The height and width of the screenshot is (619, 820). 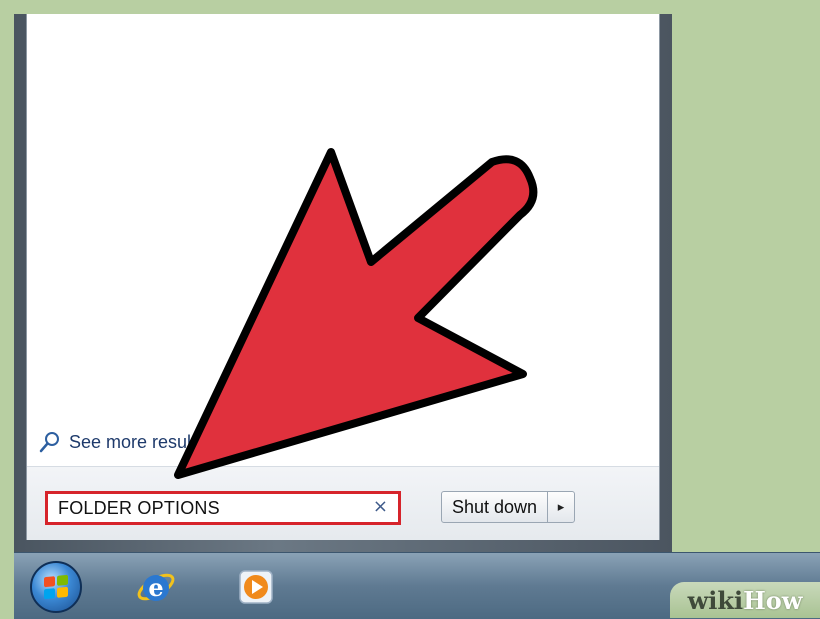 I want to click on shutdown-button: Shut down, so click(x=494, y=507).